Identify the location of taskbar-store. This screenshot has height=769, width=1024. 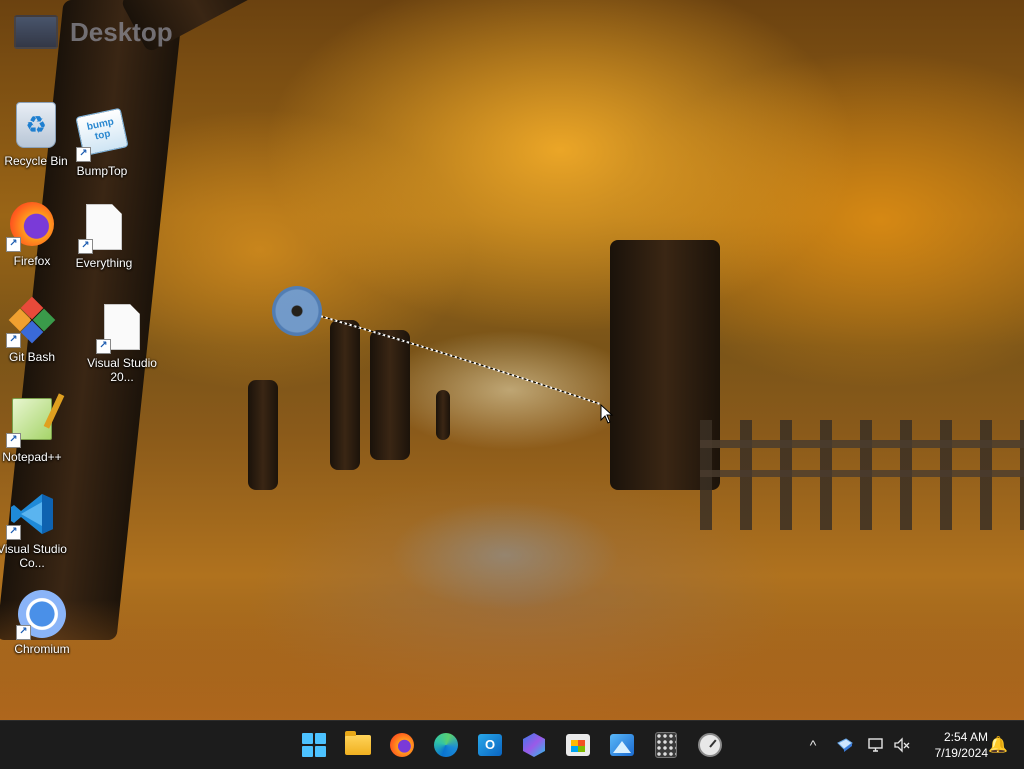
(578, 745).